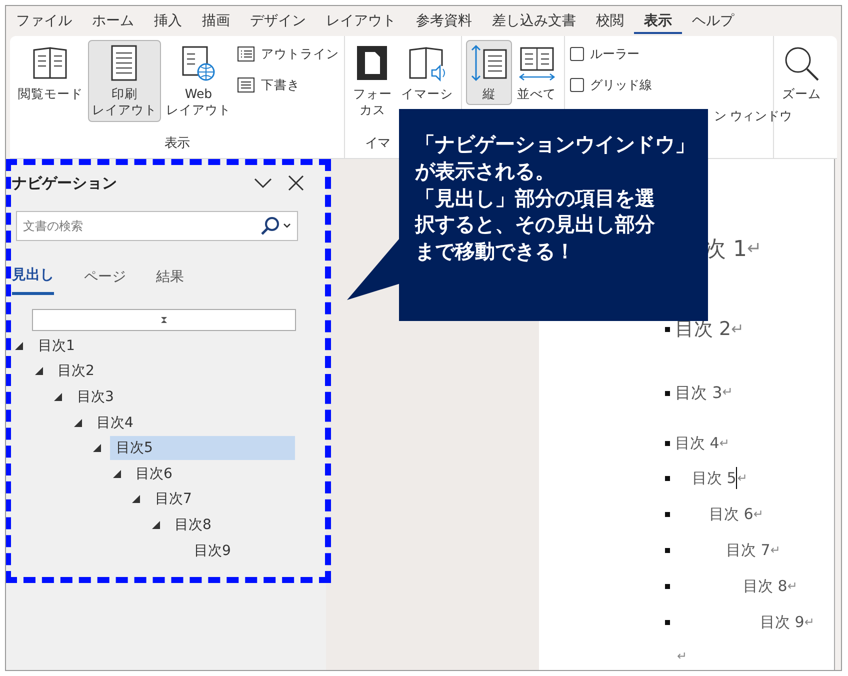 This screenshot has width=848, height=676. I want to click on menu-tab: 校閲, so click(610, 21).